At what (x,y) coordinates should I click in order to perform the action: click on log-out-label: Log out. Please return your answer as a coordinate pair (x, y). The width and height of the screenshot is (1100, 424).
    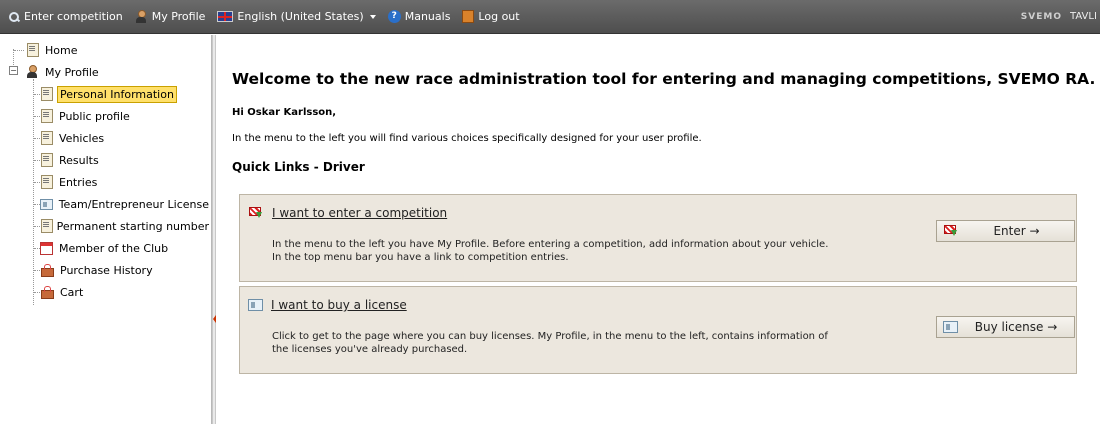
    Looking at the image, I should click on (499, 16).